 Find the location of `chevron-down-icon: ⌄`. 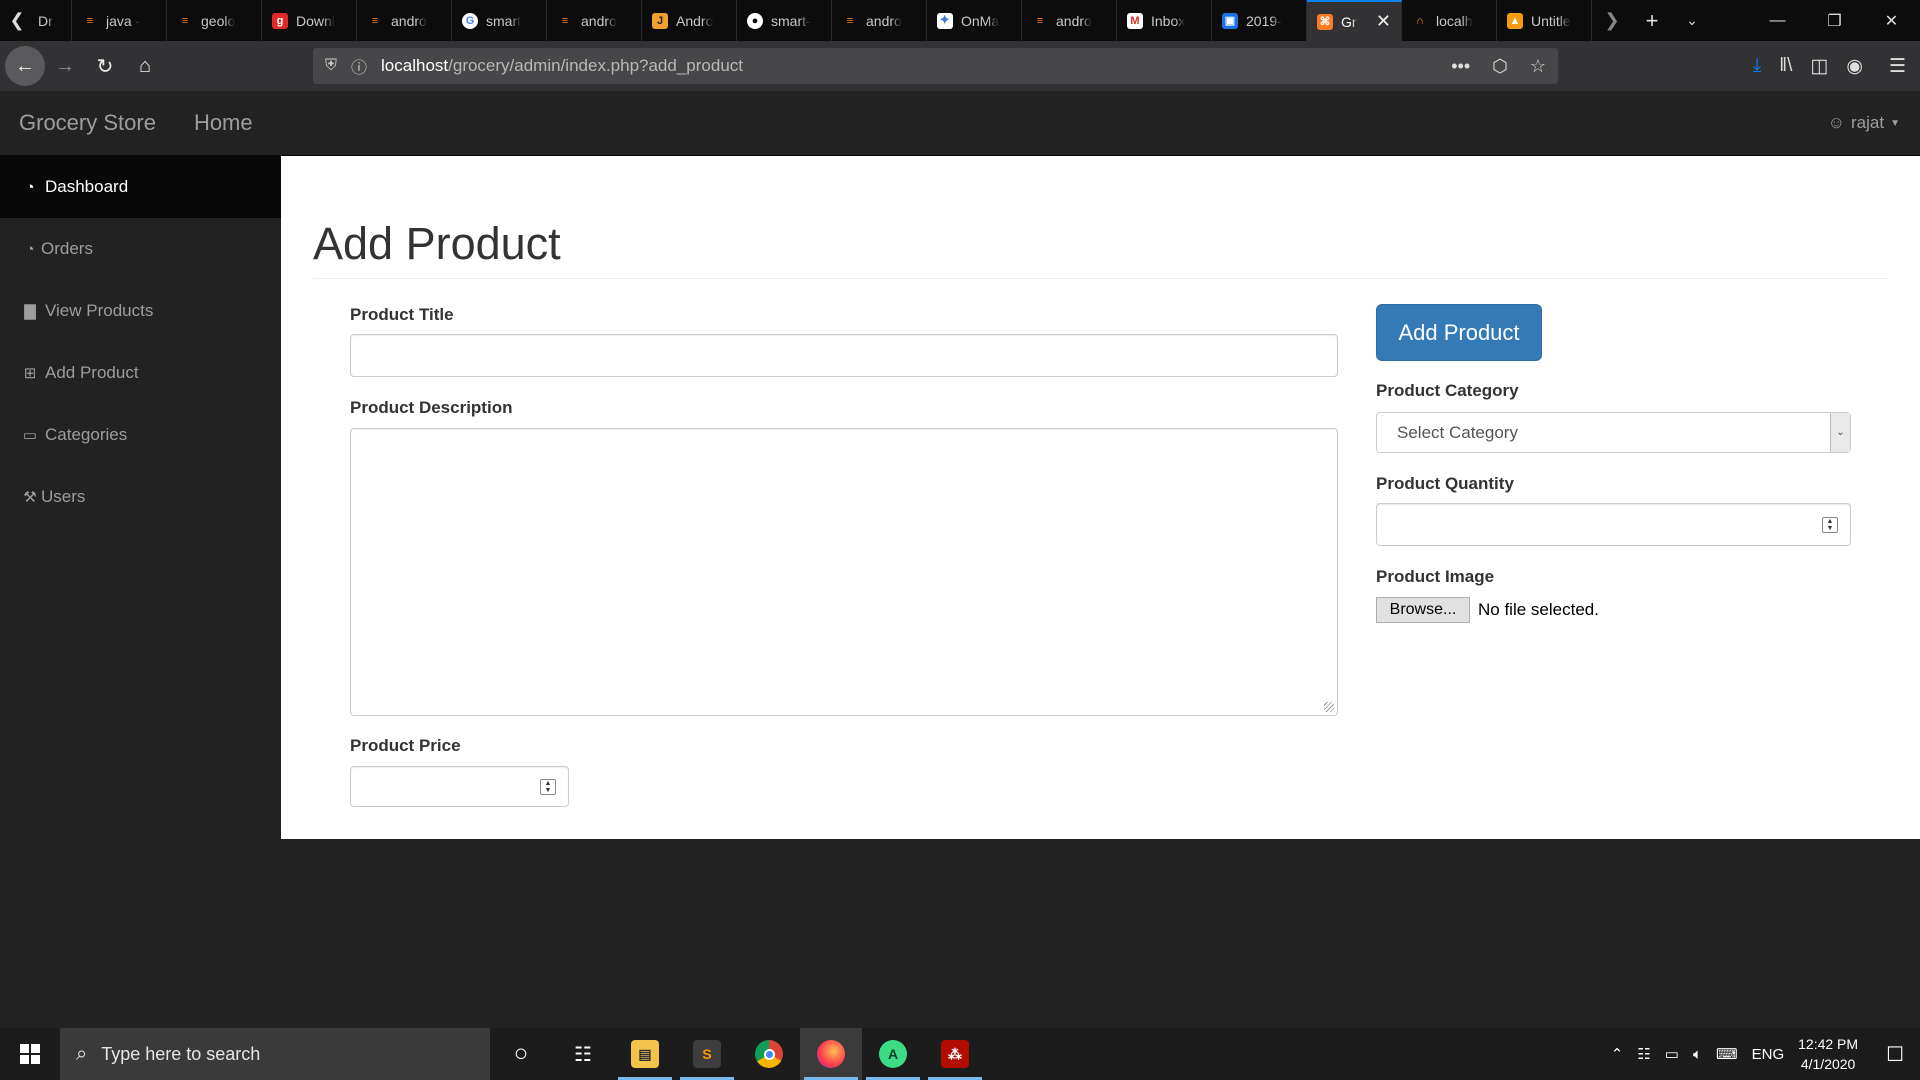

chevron-down-icon: ⌄ is located at coordinates (1840, 432).